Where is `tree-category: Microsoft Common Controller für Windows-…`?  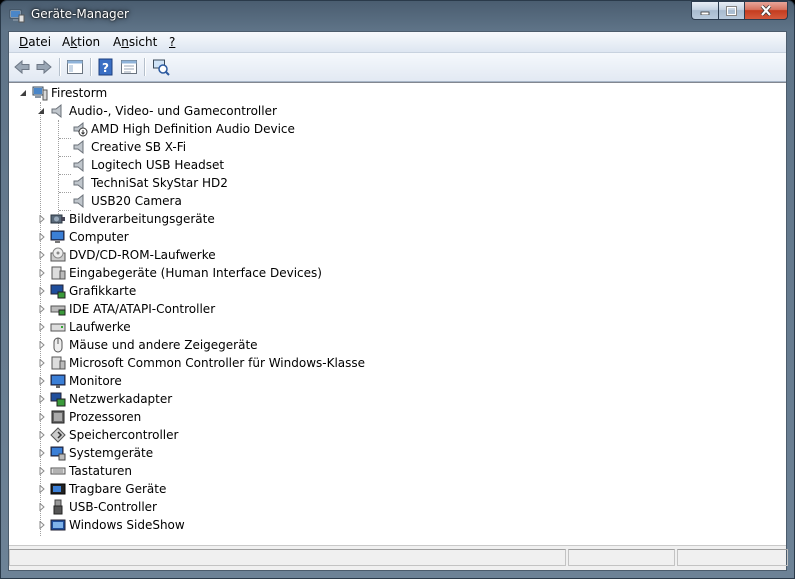 tree-category: Microsoft Common Controller für Windows-… is located at coordinates (201, 363).